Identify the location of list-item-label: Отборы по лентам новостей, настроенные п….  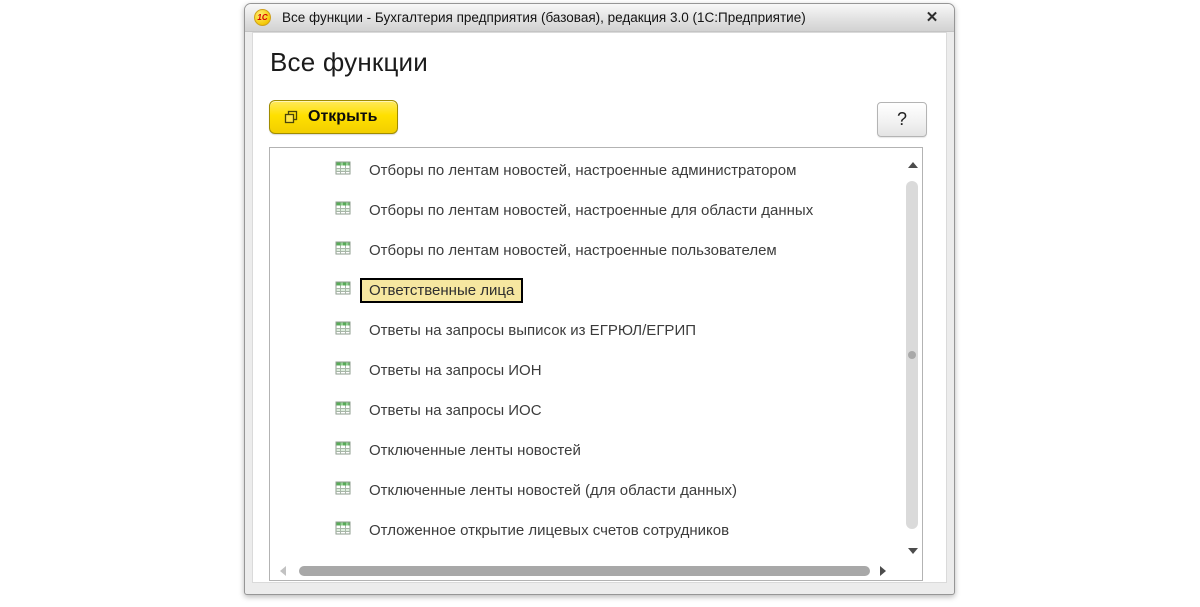
(573, 250).